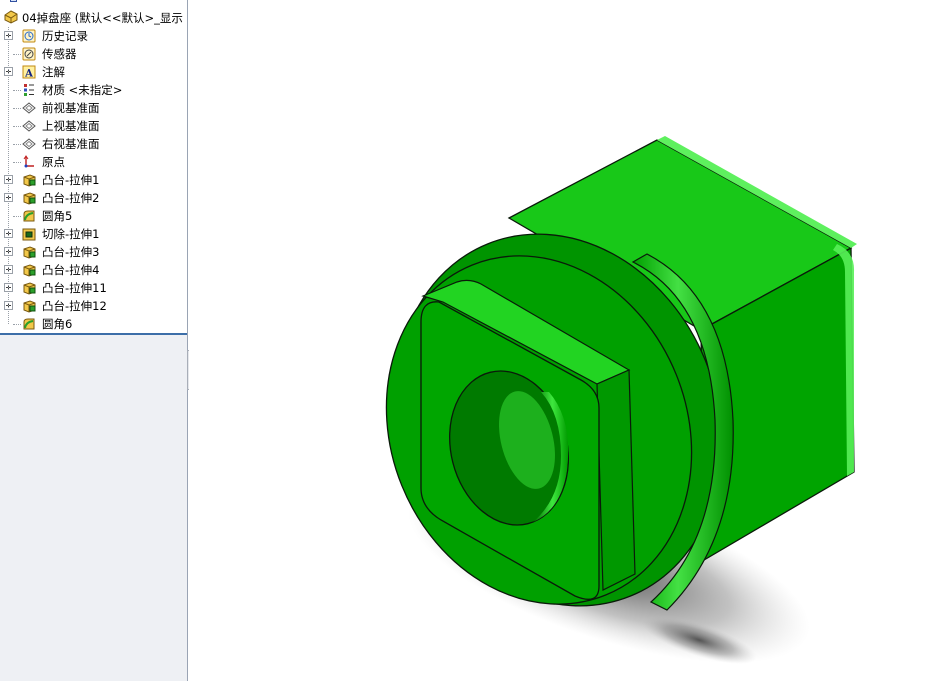 The width and height of the screenshot is (949, 681). What do you see at coordinates (57, 216) in the screenshot?
I see `tree-item-label: 圆角5` at bounding box center [57, 216].